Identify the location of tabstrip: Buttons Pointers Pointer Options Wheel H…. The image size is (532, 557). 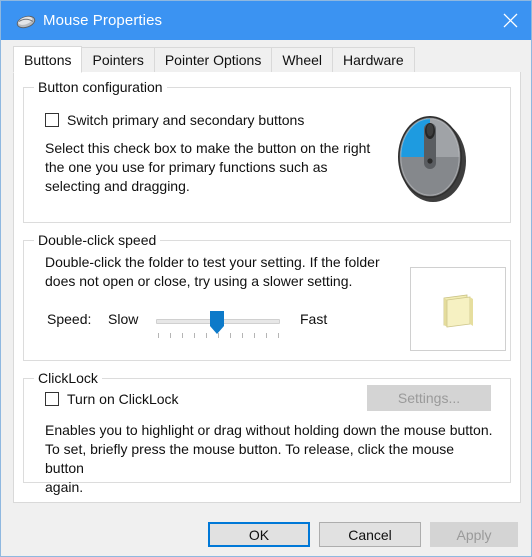
(267, 59).